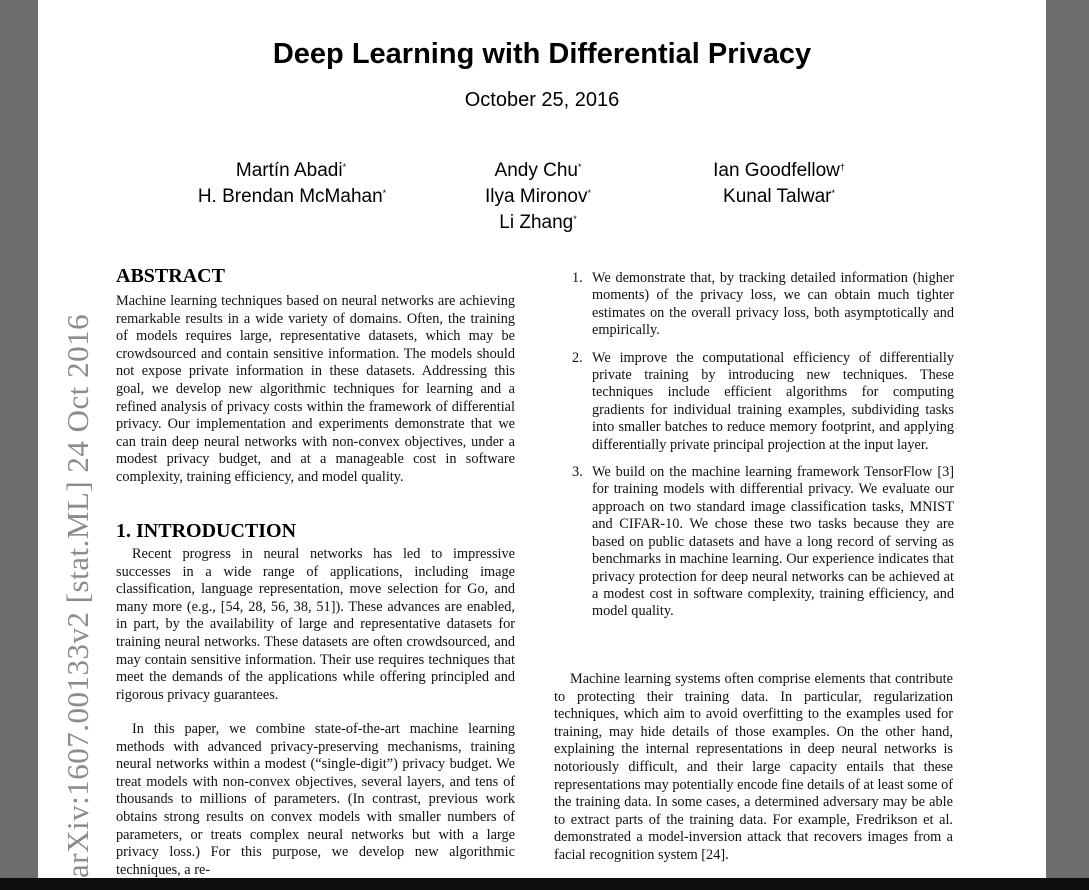 The height and width of the screenshot is (890, 1089). Describe the element at coordinates (542, 54) in the screenshot. I see `paper-title: Deep Learning with Differential Privacy` at that location.